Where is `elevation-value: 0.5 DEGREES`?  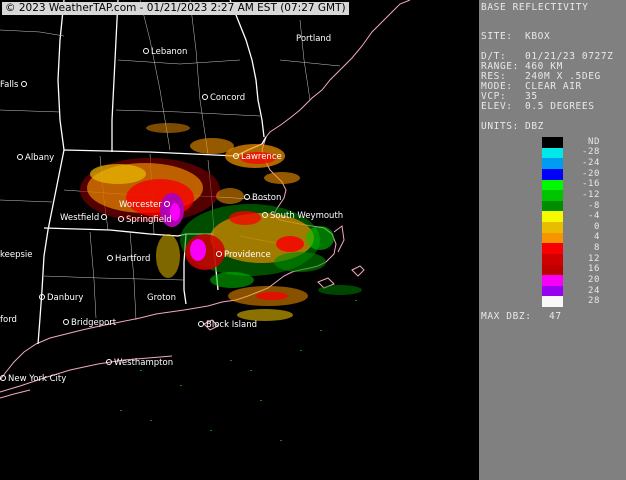 elevation-value: 0.5 DEGREES is located at coordinates (560, 106).